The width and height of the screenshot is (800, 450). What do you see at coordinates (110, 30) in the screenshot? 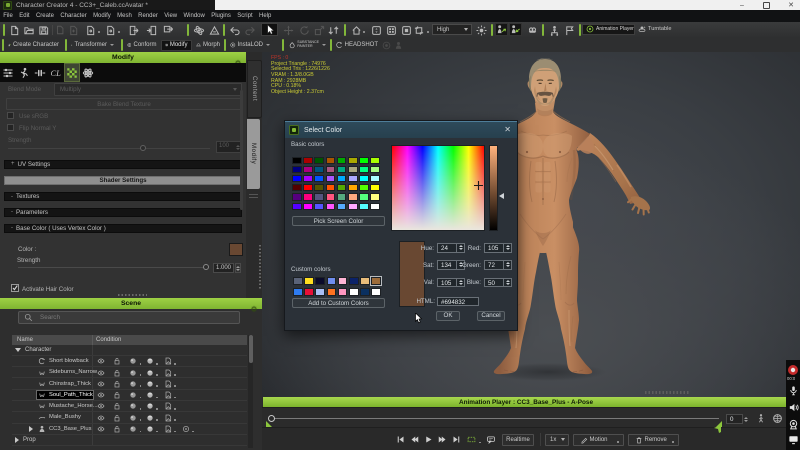
I see `doc-arrow-button` at bounding box center [110, 30].